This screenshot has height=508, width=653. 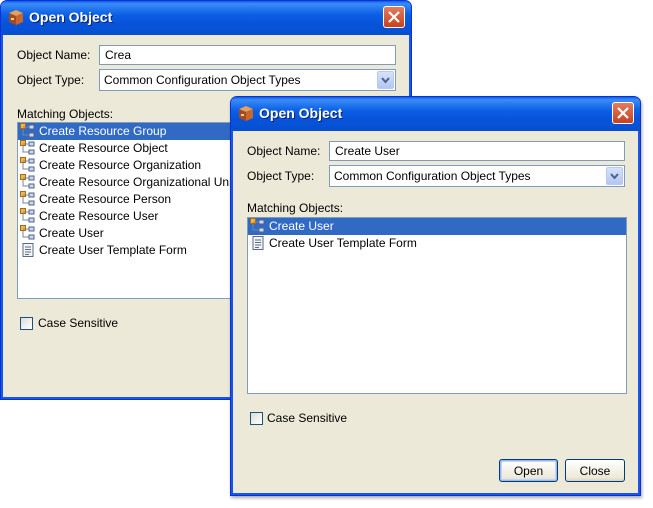 What do you see at coordinates (137, 182) in the screenshot?
I see `list-item-label: Create Resource Organizational Unit` at bounding box center [137, 182].